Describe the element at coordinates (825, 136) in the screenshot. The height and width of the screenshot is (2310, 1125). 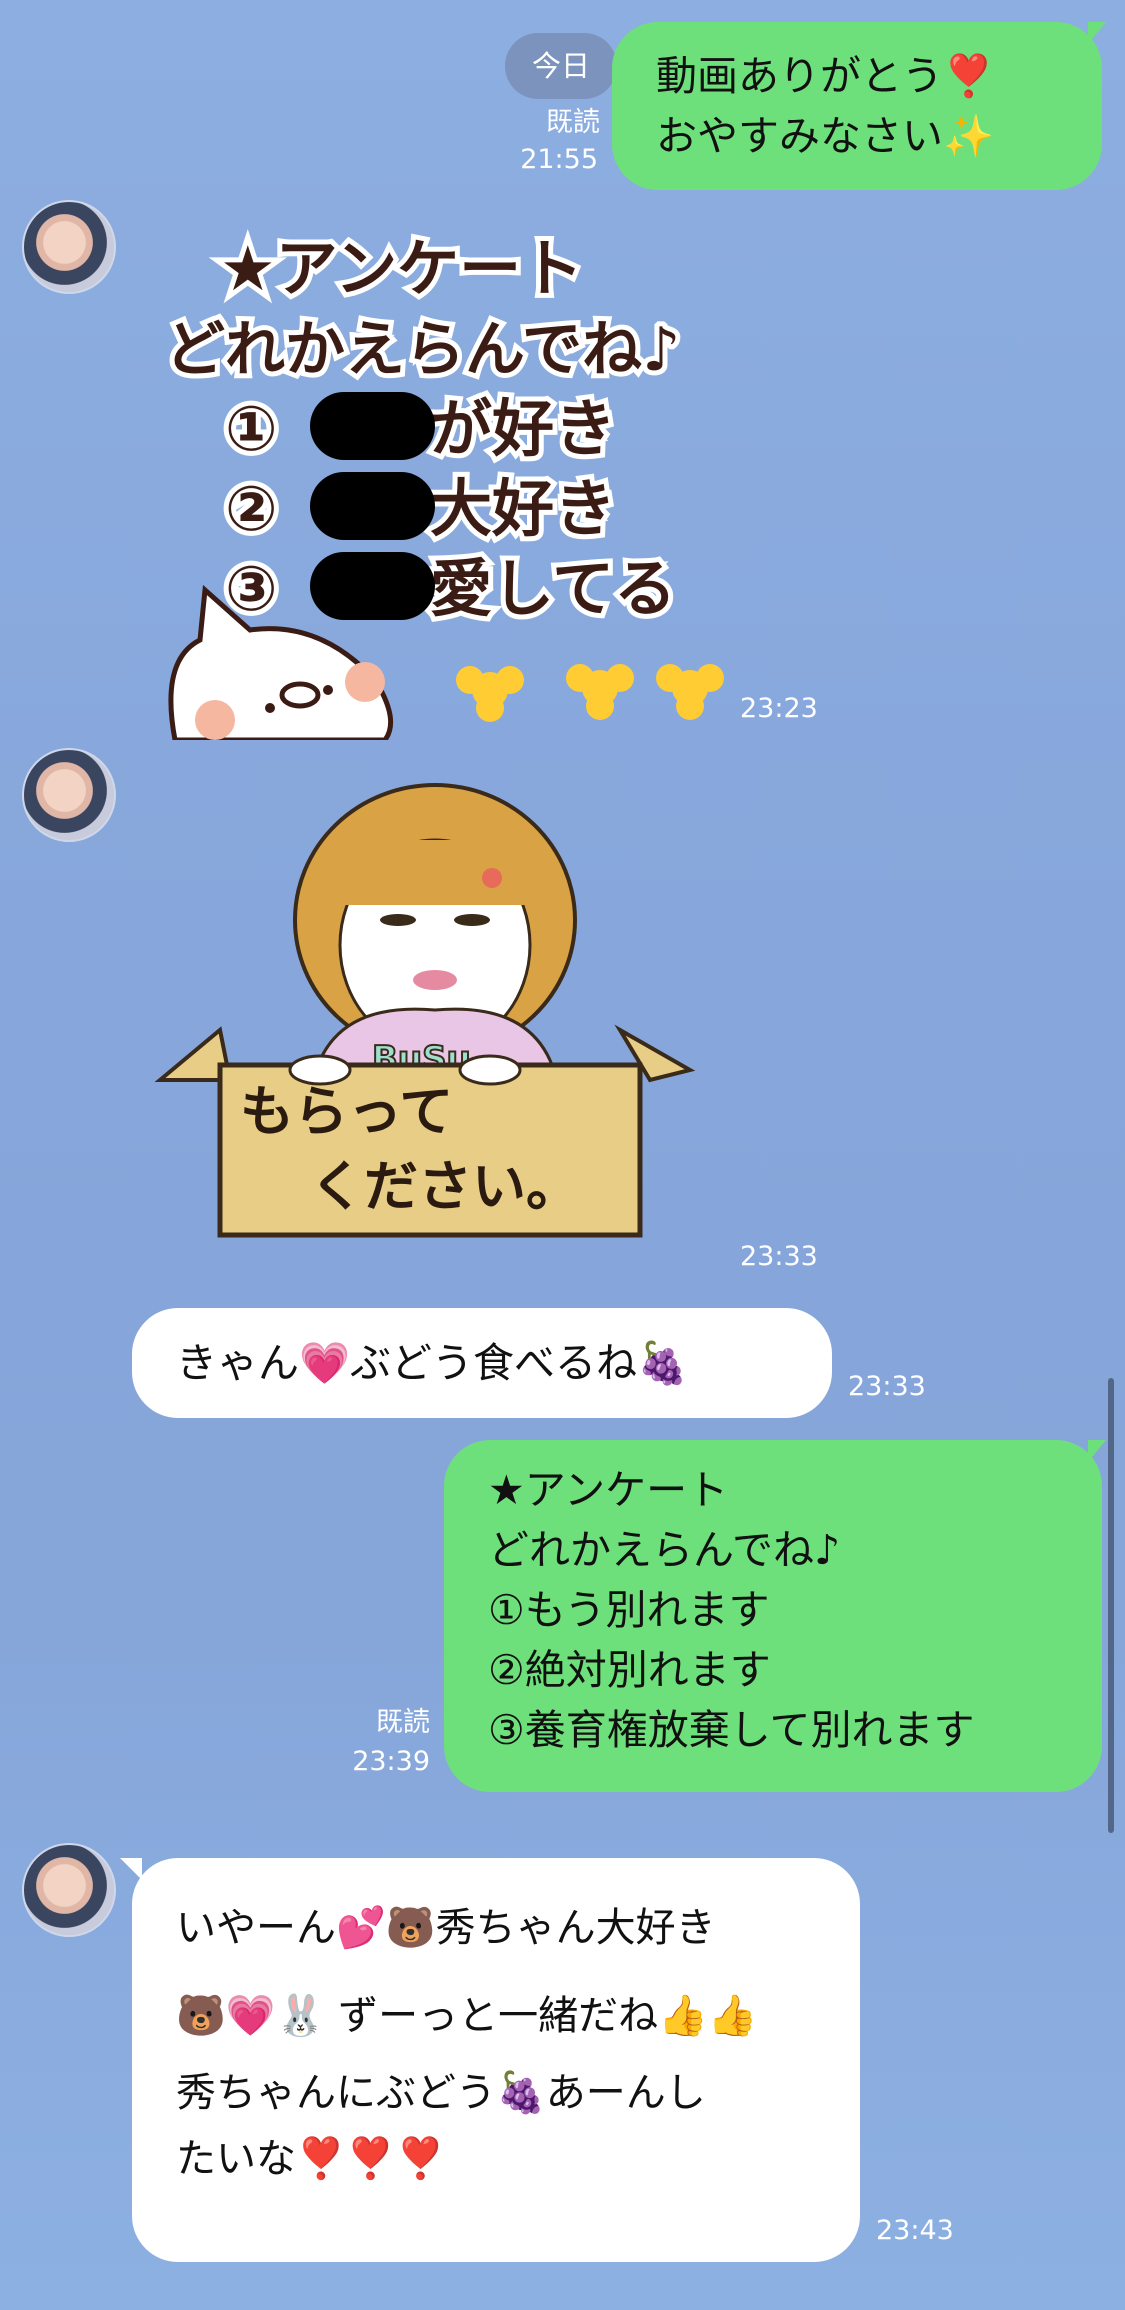
I see `message-text-line: おやすみなさい✨` at that location.